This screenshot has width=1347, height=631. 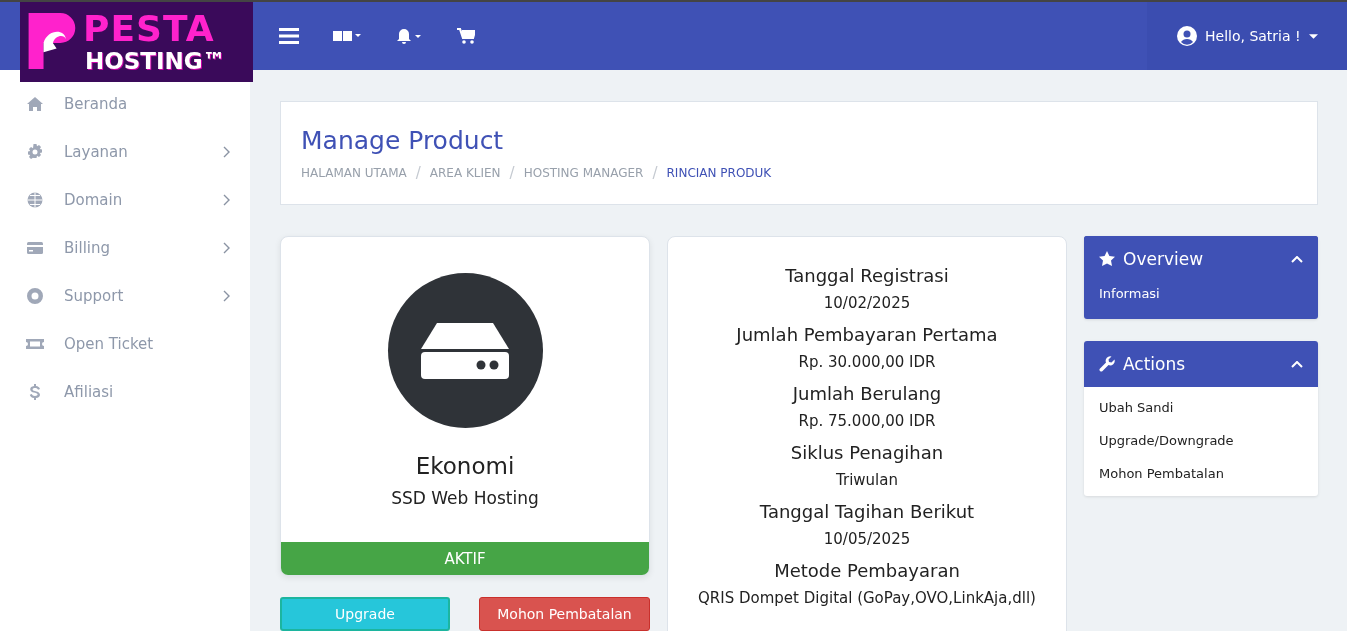 I want to click on menu-icon, so click(x=289, y=36).